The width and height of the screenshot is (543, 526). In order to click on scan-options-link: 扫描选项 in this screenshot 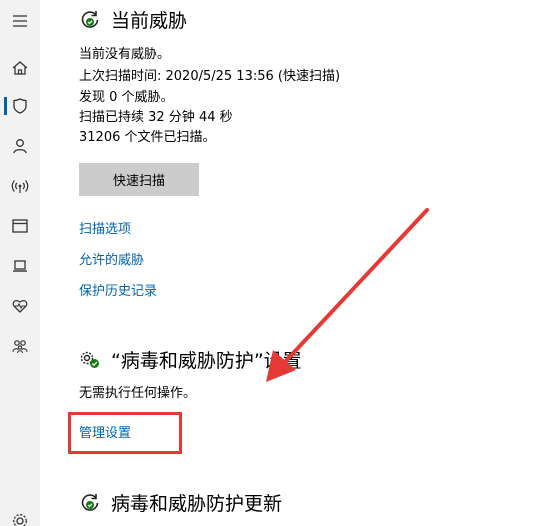, I will do `click(105, 227)`.